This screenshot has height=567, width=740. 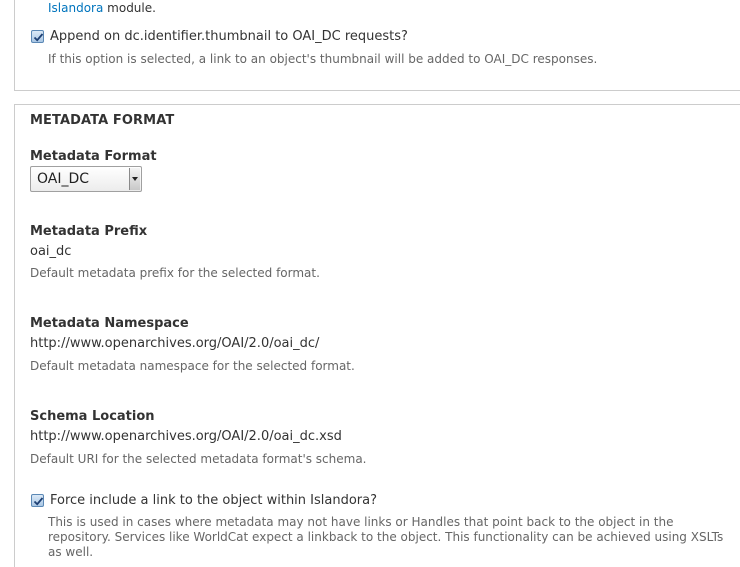 What do you see at coordinates (92, 416) in the screenshot?
I see `schema-location-label: Schema Location` at bounding box center [92, 416].